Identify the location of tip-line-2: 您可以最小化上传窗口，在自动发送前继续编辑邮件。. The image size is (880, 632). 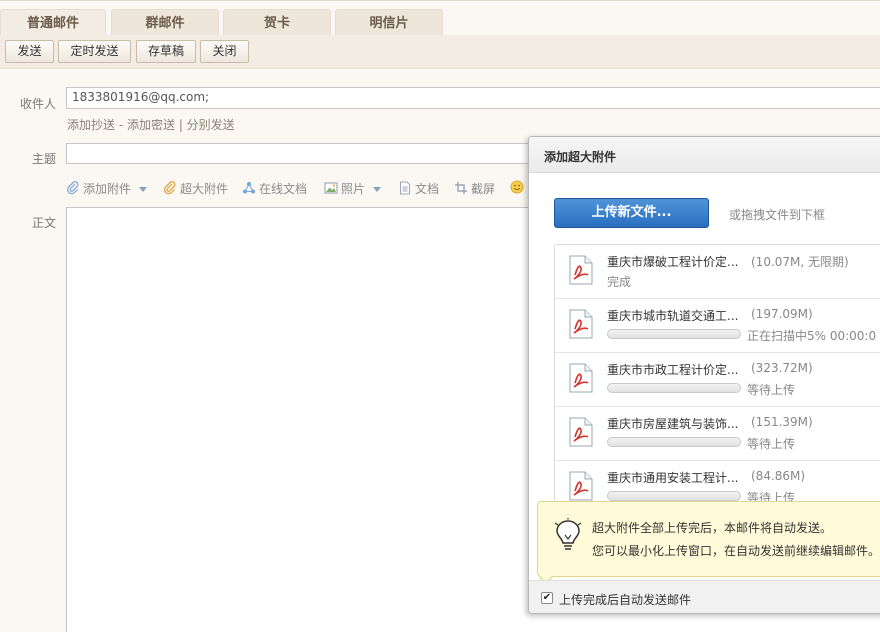
(736, 551).